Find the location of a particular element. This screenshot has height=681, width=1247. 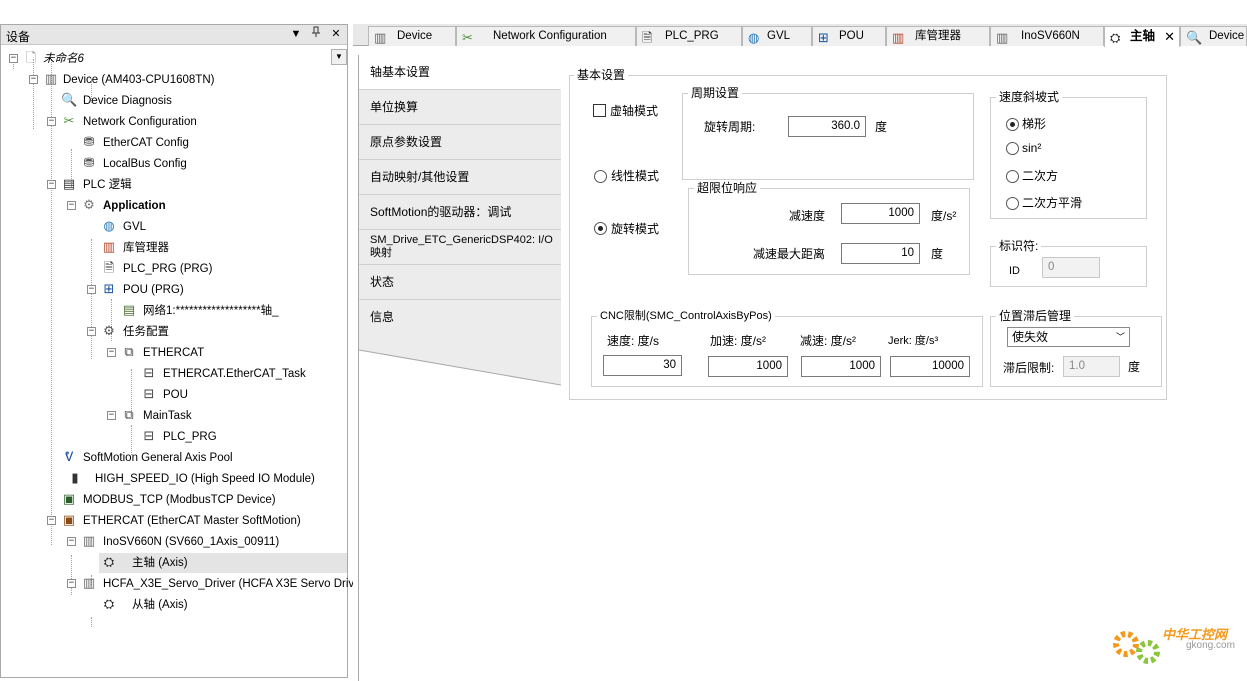

overtravel-response-group is located at coordinates (829, 231).